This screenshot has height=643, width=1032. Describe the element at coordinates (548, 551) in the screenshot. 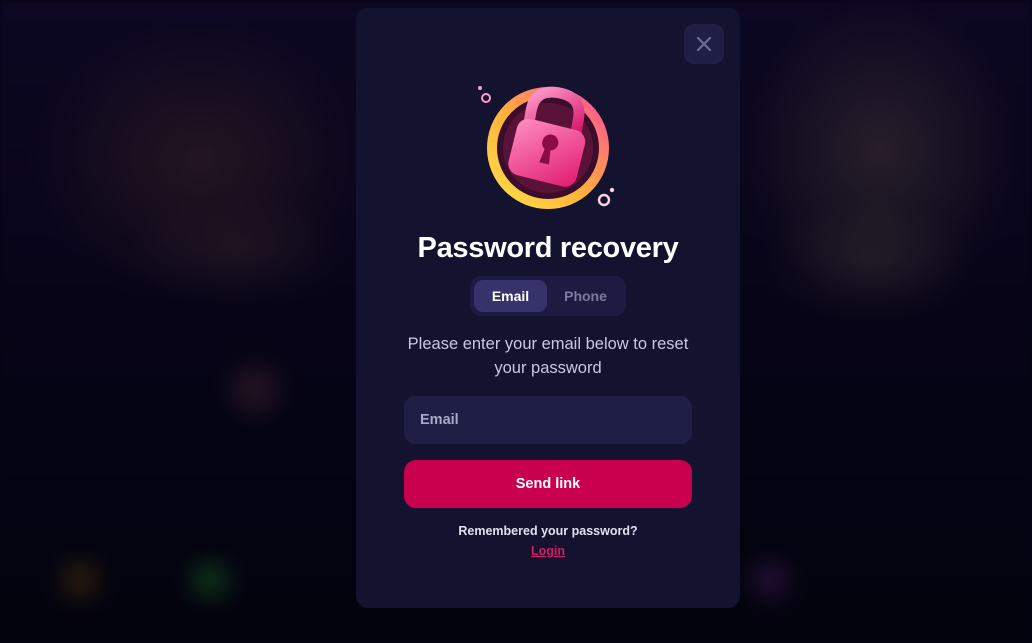

I see `login-link: Login` at that location.